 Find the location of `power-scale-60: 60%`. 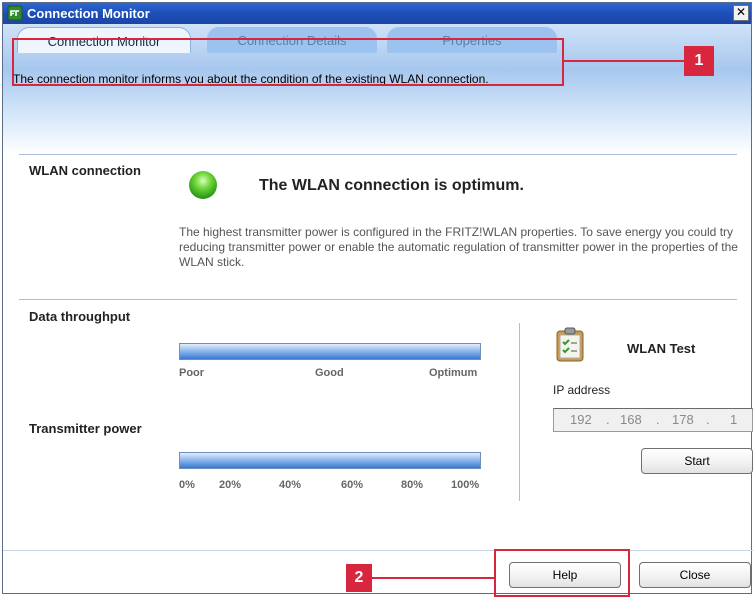

power-scale-60: 60% is located at coordinates (352, 485).